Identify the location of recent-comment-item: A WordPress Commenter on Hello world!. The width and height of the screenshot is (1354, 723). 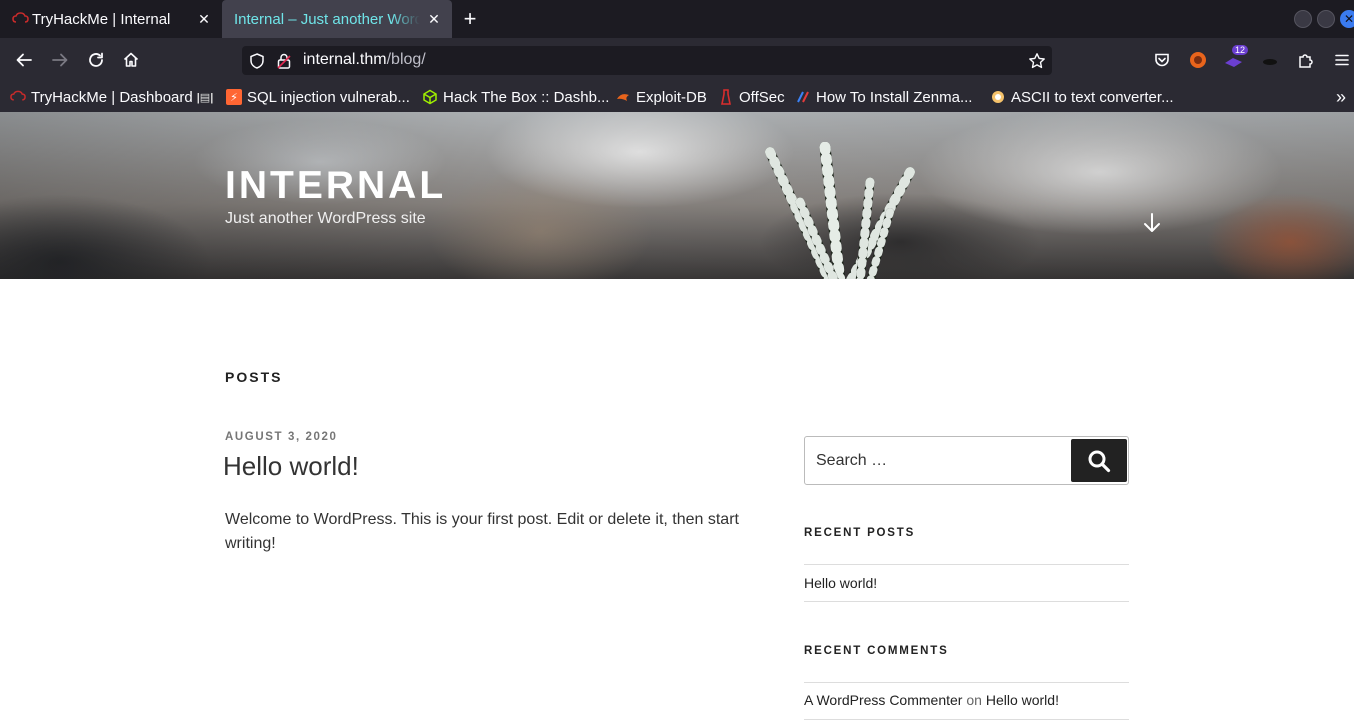
(931, 700).